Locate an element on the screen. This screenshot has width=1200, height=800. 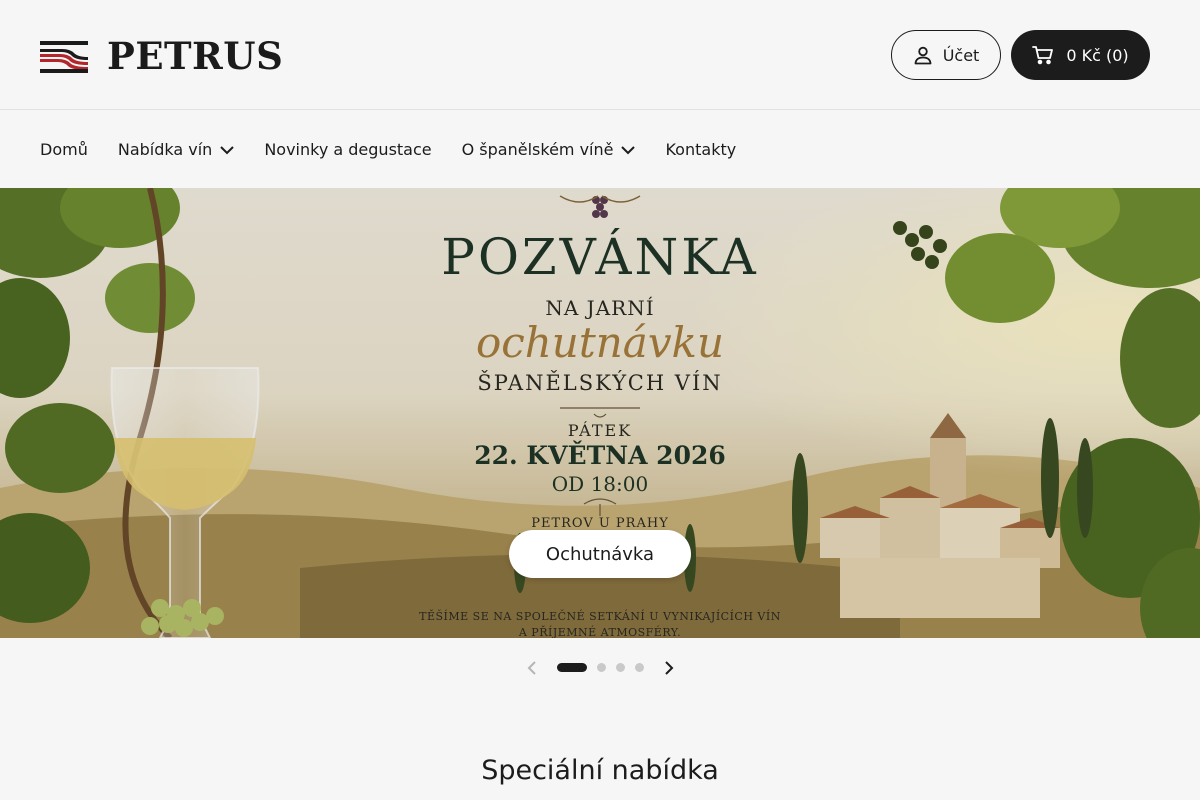
cart-button: 0 Kč (0) is located at coordinates (1080, 55).